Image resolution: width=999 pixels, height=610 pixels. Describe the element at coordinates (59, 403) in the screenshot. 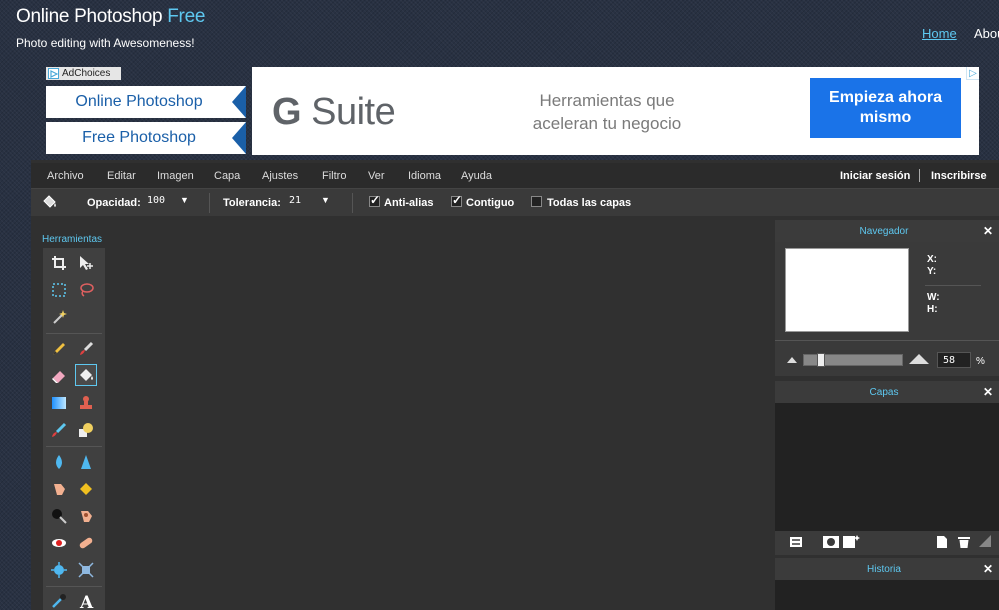

I see `gradient-icon` at that location.